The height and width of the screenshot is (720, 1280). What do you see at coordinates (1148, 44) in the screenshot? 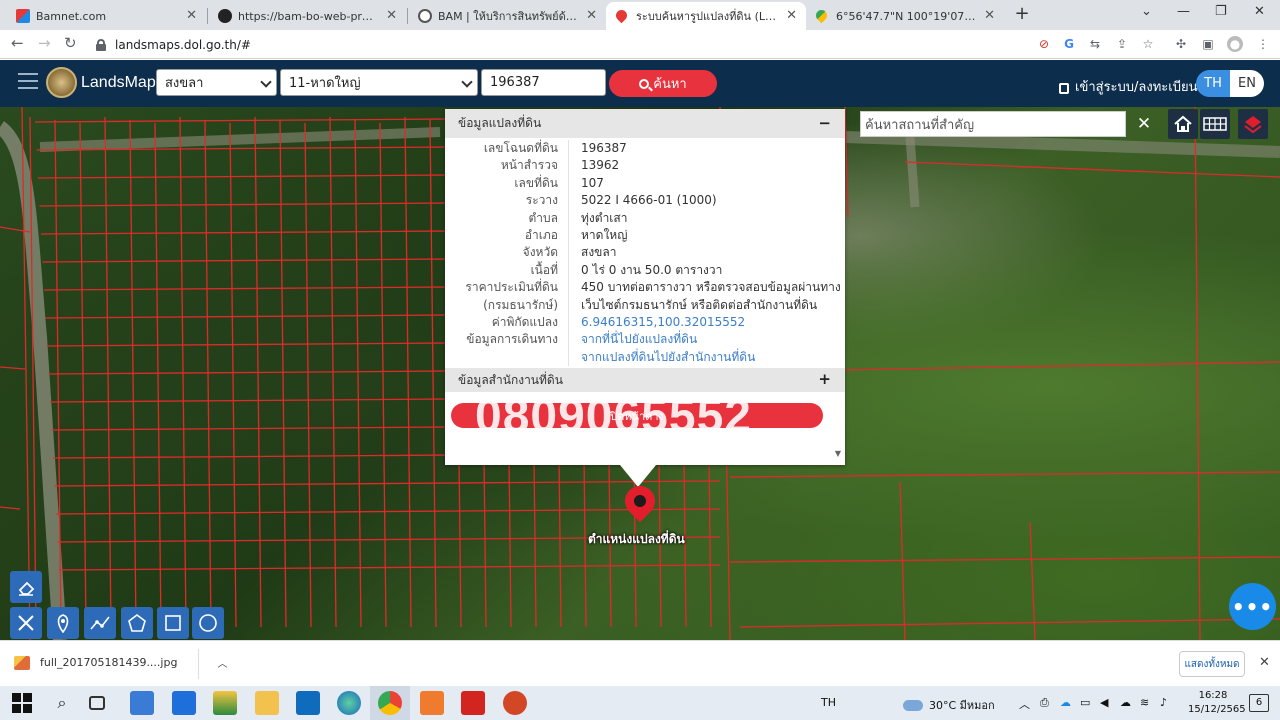
I see `bookmark-star-icon: ☆` at bounding box center [1148, 44].